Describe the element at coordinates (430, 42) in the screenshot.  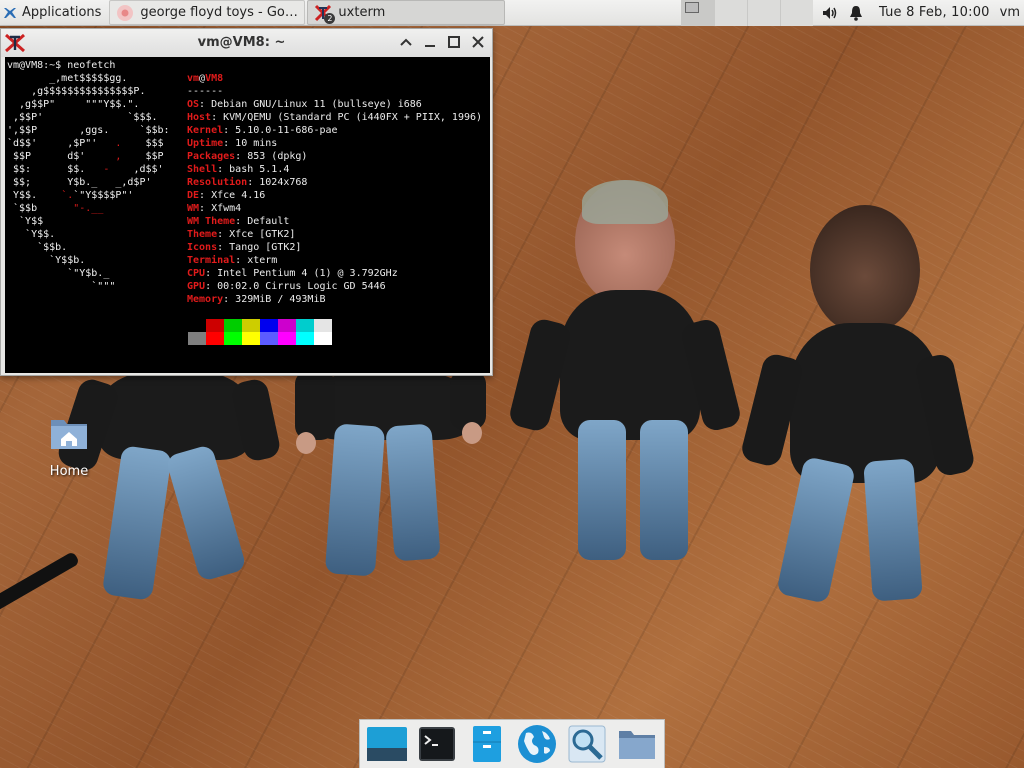
I see `minimize-icon` at that location.